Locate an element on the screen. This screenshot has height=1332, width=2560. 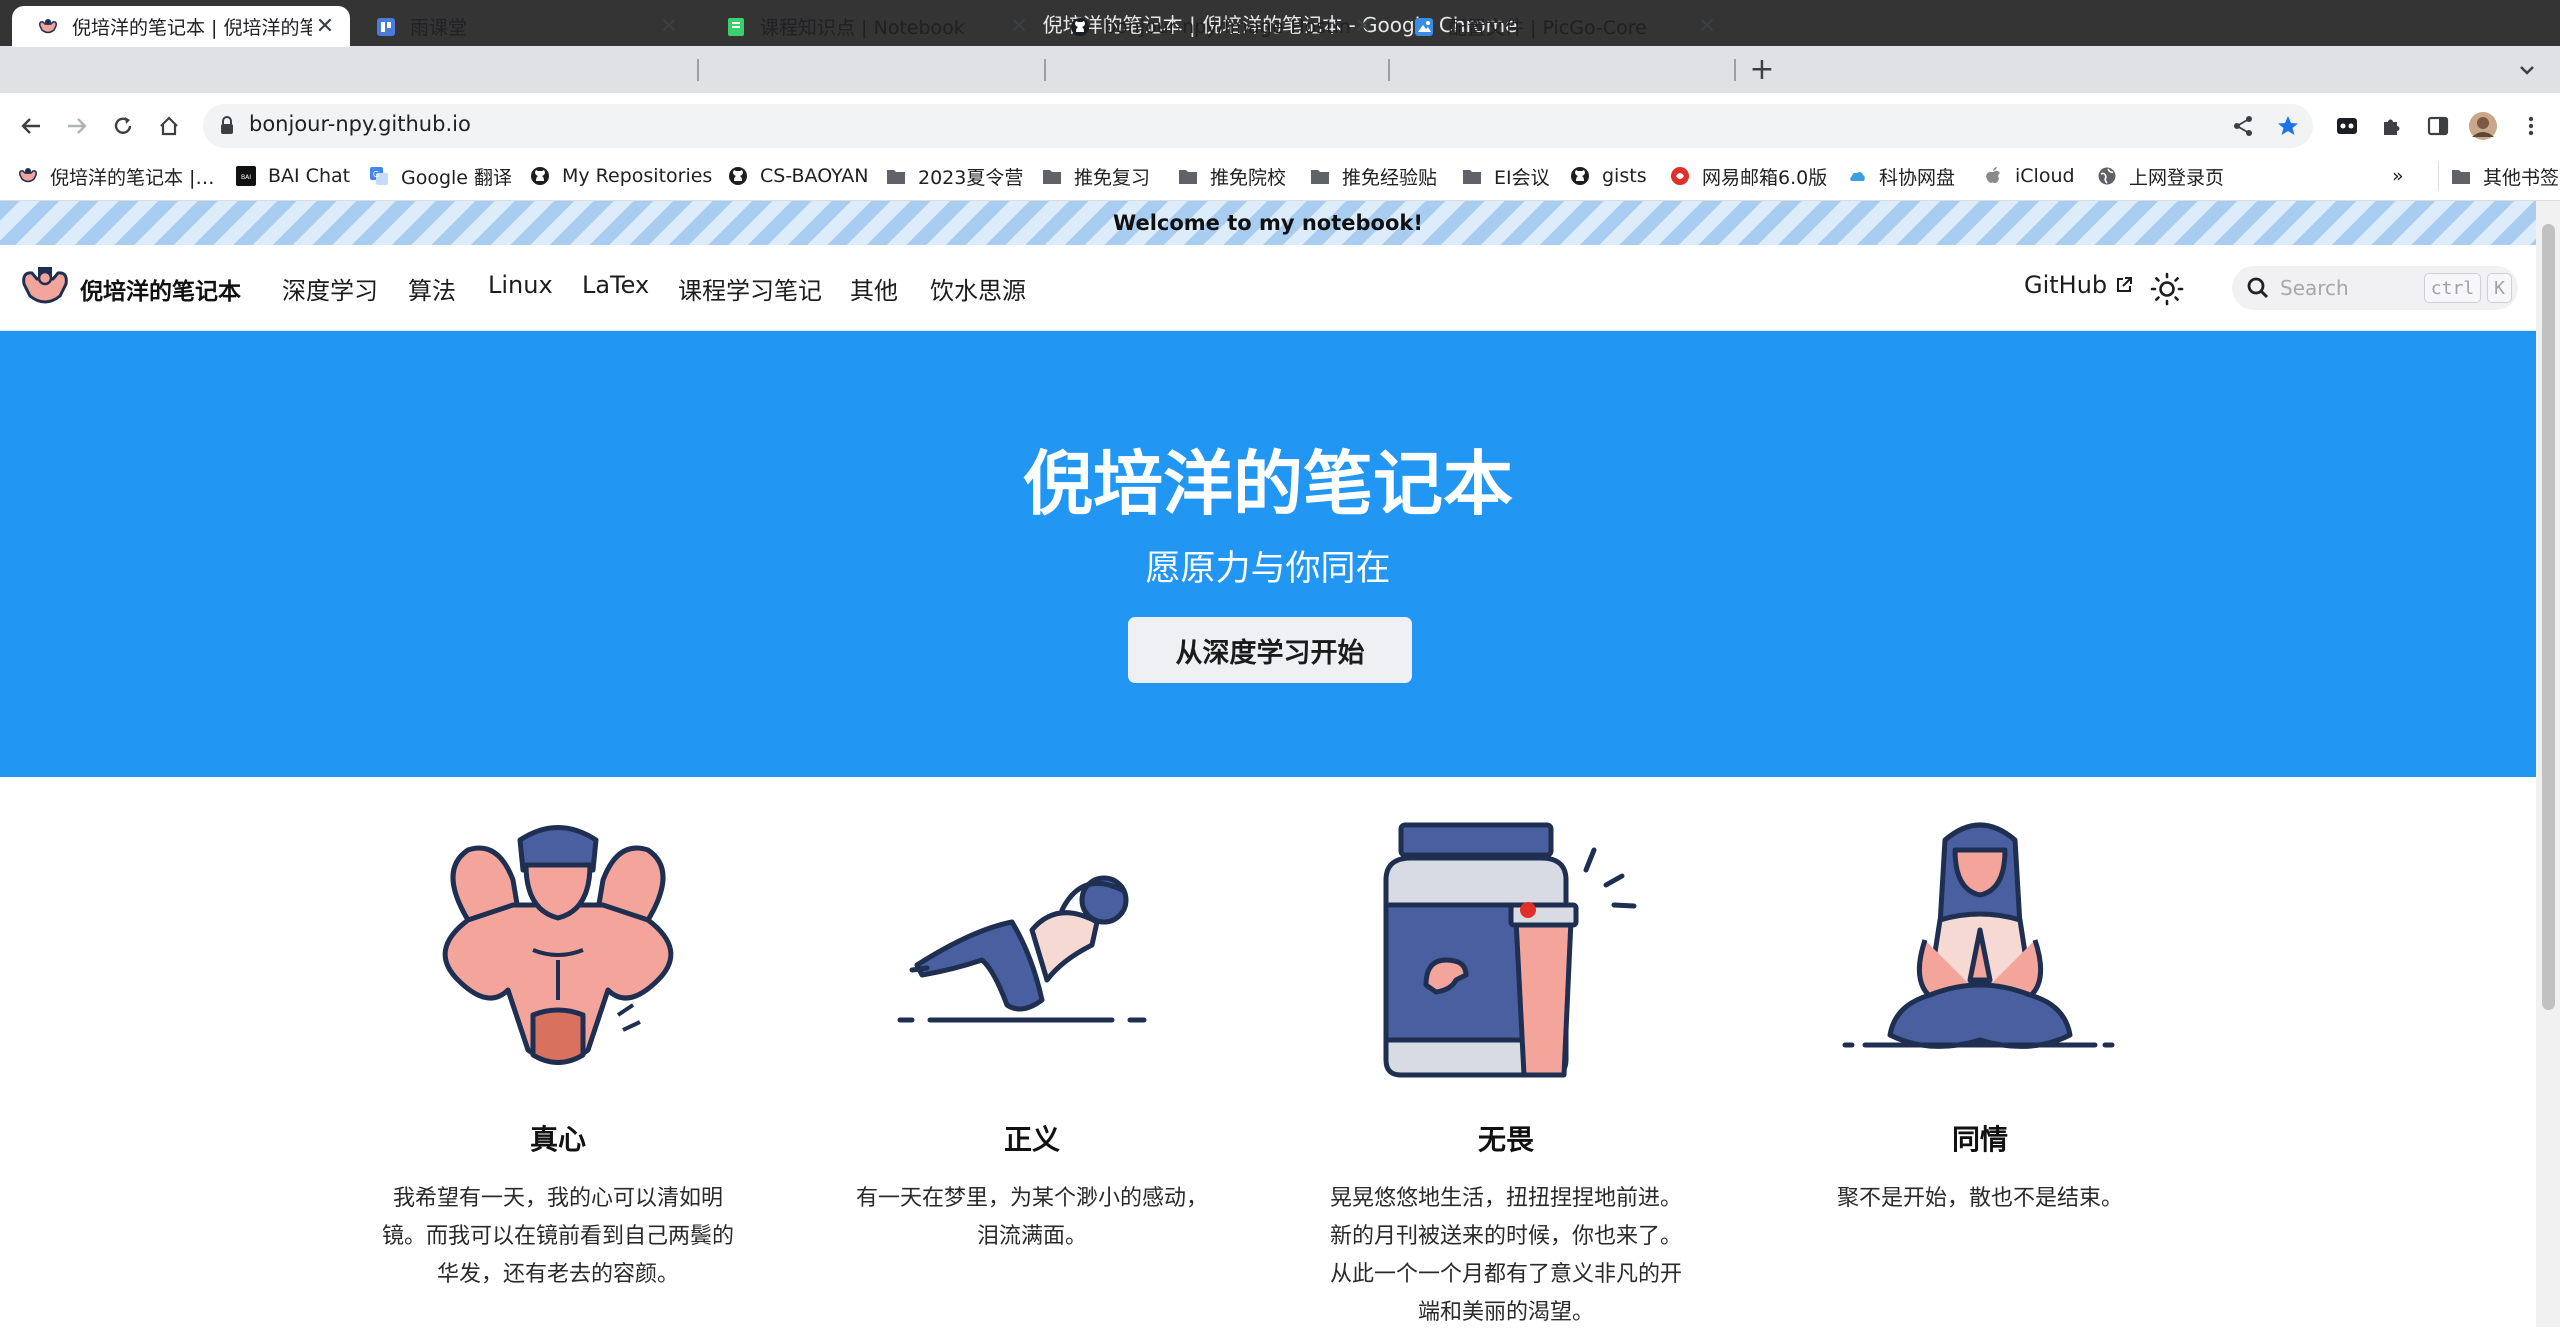
bookmark-label: 2023夏令营 is located at coordinates (971, 177).